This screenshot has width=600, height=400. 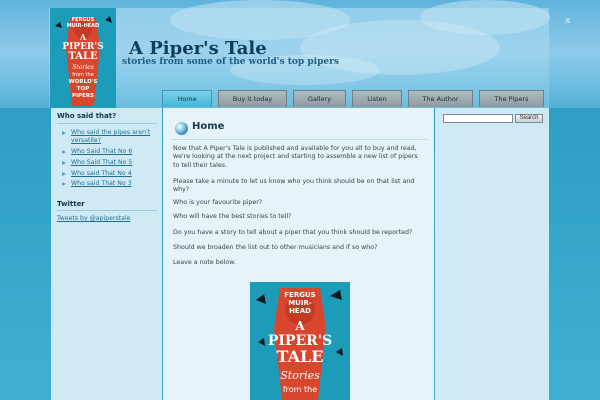 I want to click on svg-text: HEAD, so click(x=300, y=311).